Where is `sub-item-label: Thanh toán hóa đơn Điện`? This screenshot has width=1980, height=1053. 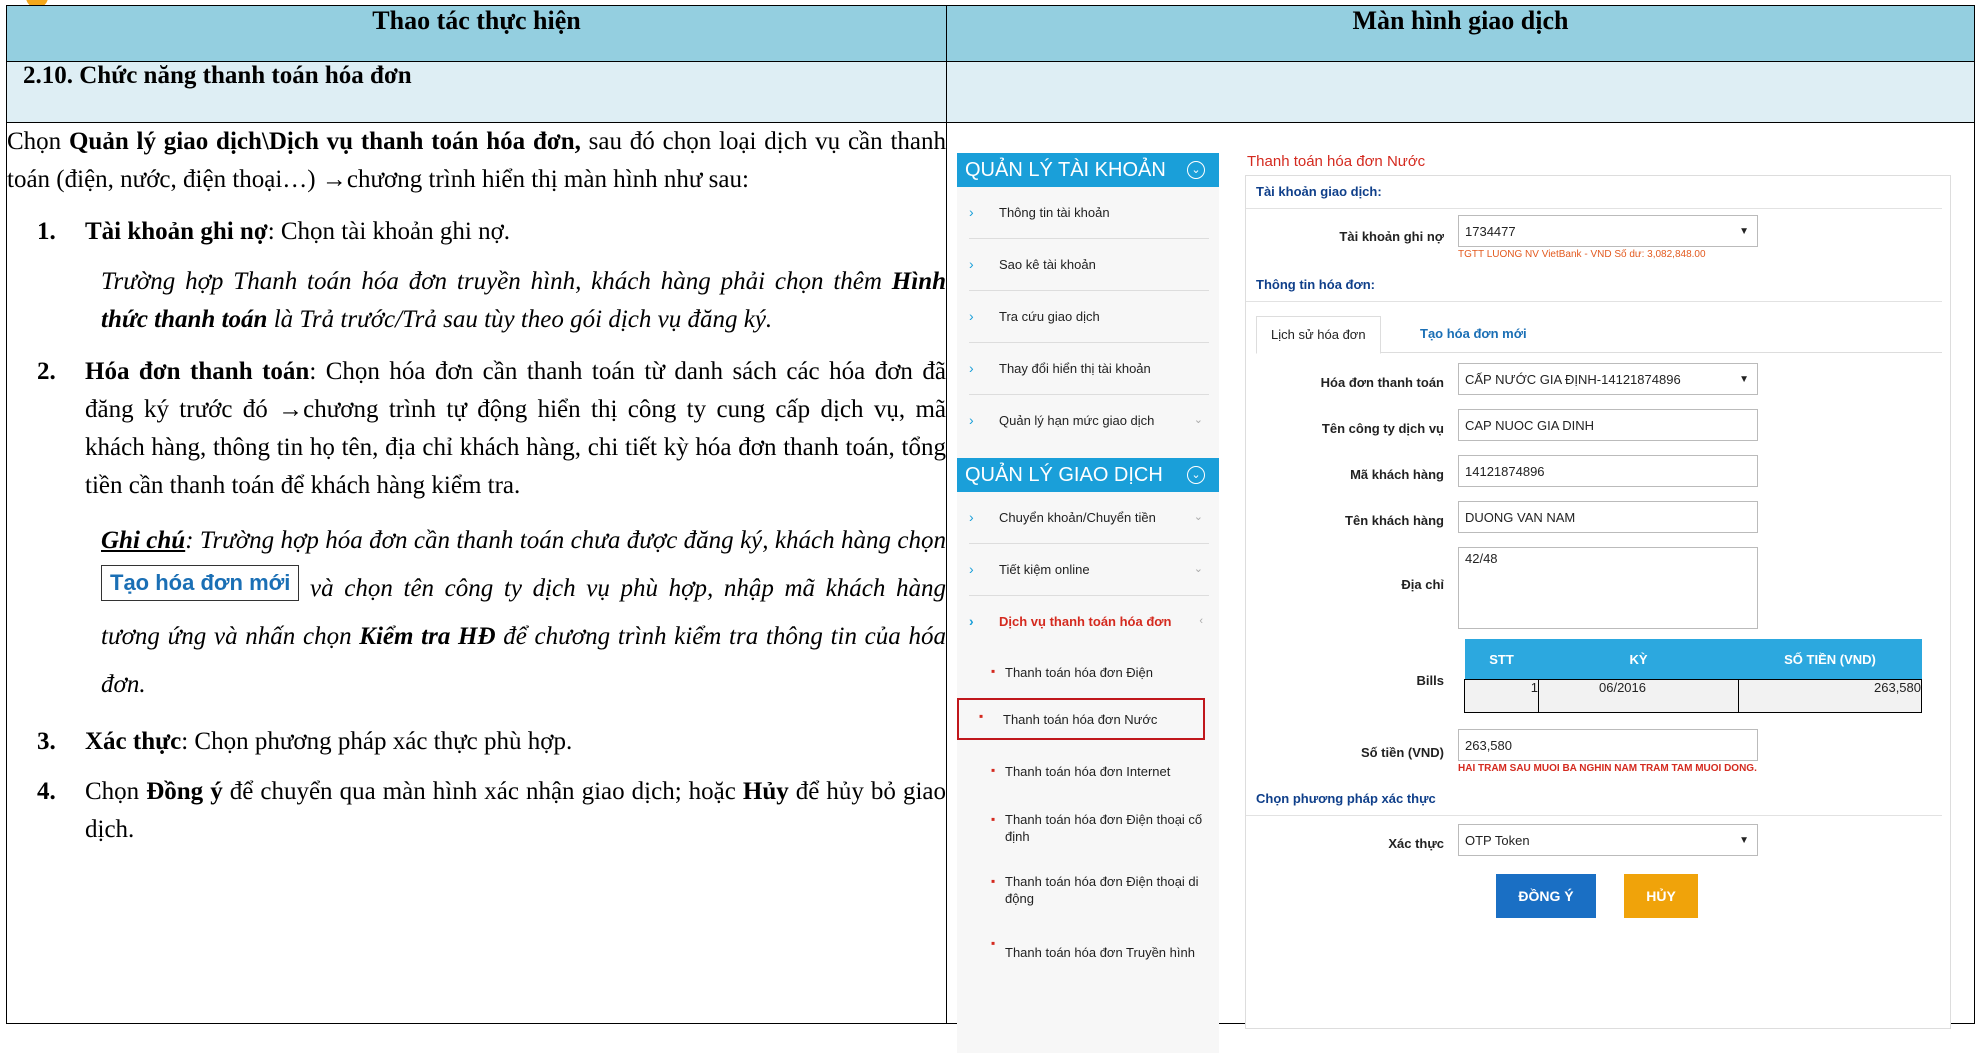 sub-item-label: Thanh toán hóa đơn Điện is located at coordinates (1079, 672).